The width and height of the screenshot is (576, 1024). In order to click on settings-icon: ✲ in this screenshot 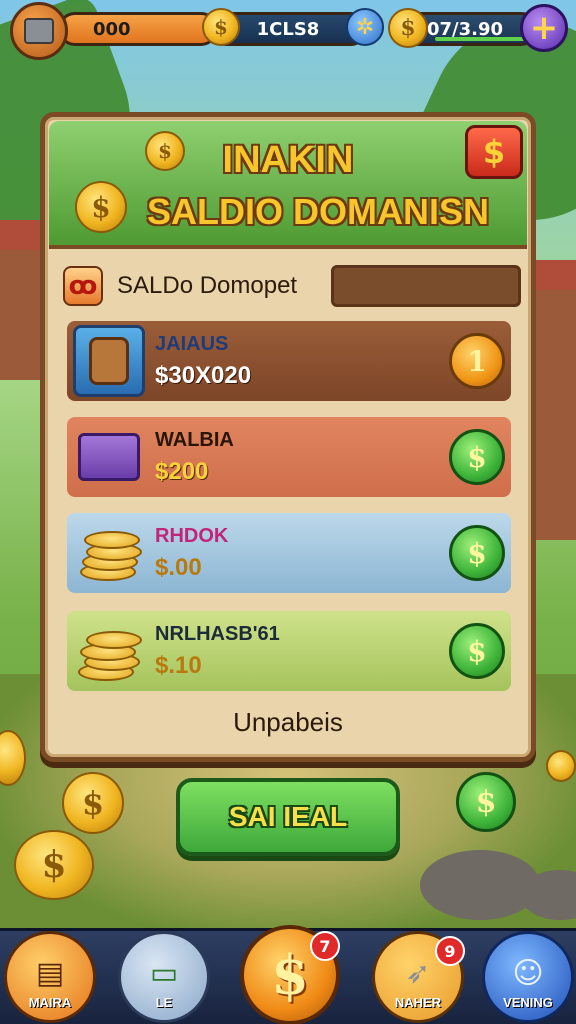, I will do `click(365, 27)`.